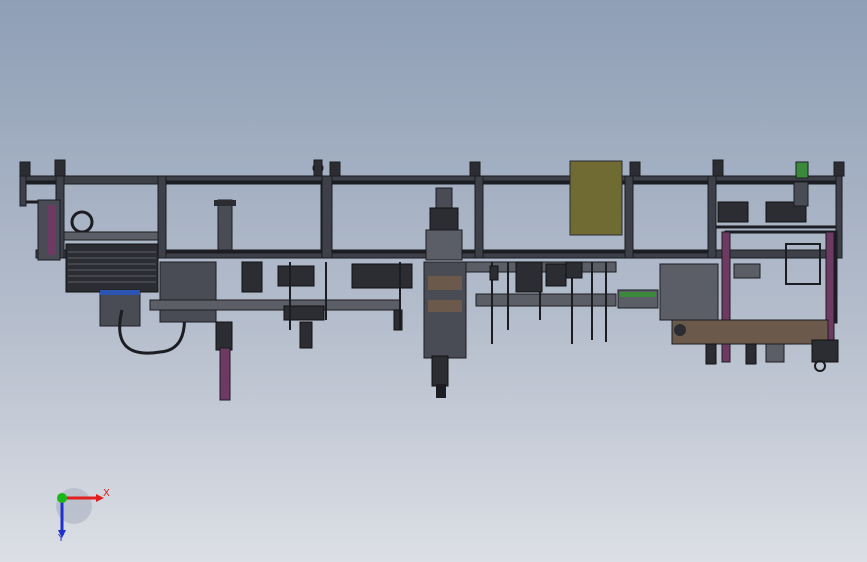 The width and height of the screenshot is (867, 562). What do you see at coordinates (61, 538) in the screenshot?
I see `y-axis-label: Y` at bounding box center [61, 538].